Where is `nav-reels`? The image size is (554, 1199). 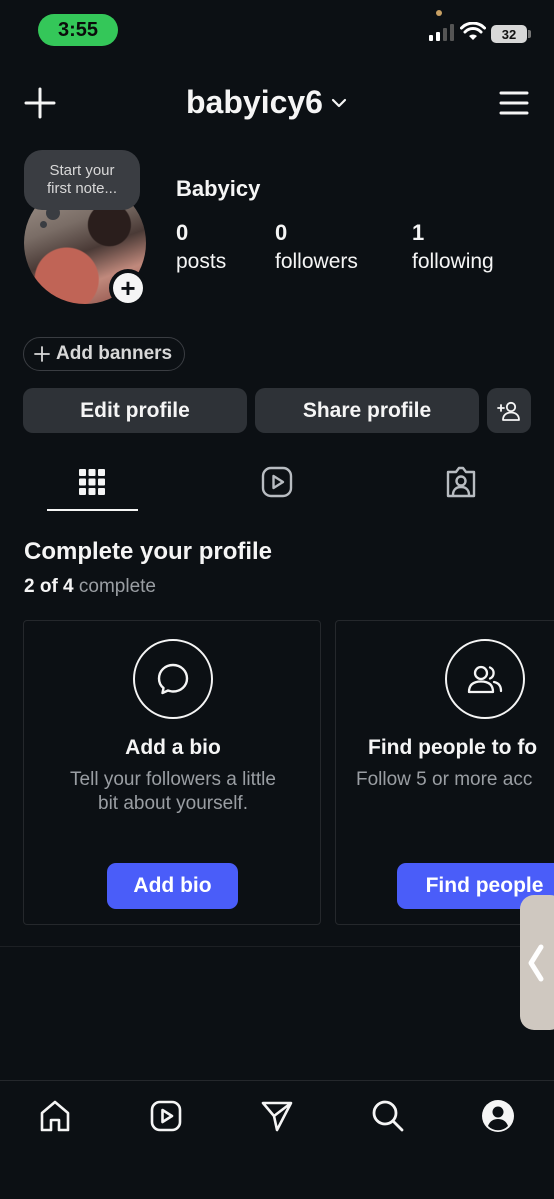
nav-reels is located at coordinates (166, 1116).